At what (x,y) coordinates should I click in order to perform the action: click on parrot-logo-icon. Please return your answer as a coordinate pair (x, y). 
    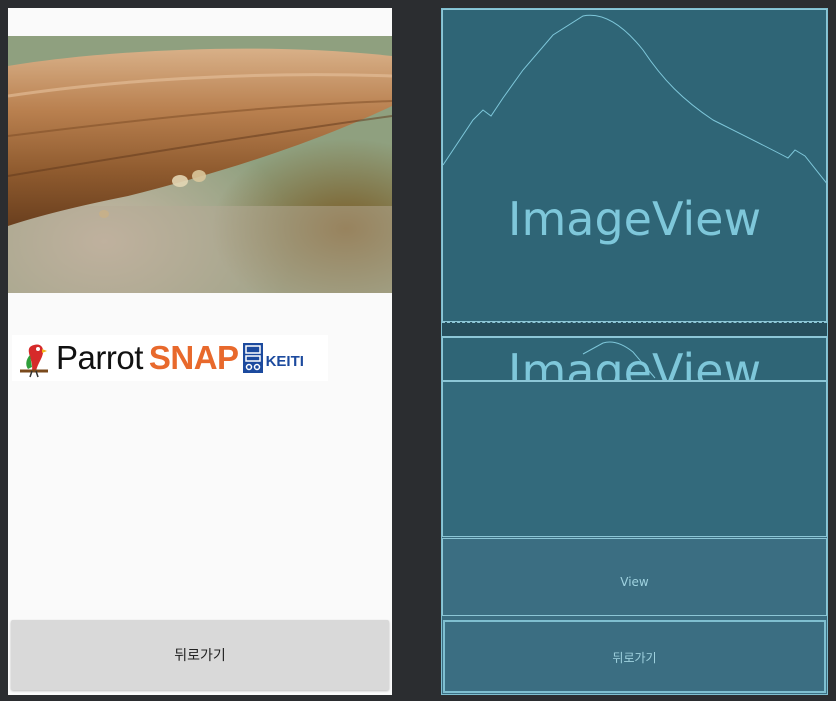
    Looking at the image, I should click on (34, 361).